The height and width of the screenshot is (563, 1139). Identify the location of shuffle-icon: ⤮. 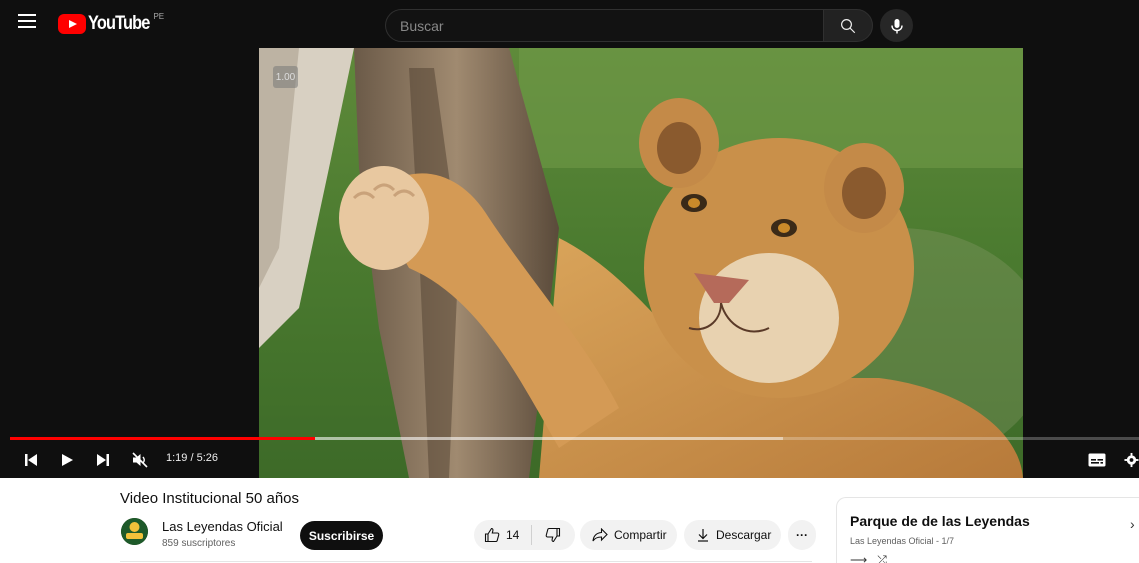
(887, 558).